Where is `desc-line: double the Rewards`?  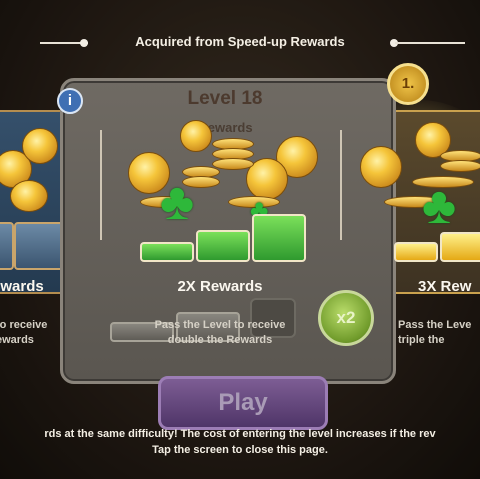
desc-line: double the Rewards is located at coordinates (220, 340).